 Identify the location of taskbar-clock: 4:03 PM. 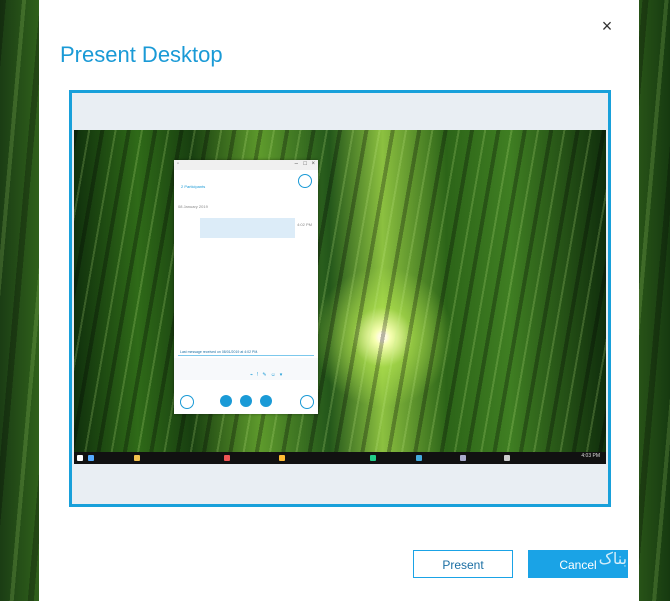
(590, 456).